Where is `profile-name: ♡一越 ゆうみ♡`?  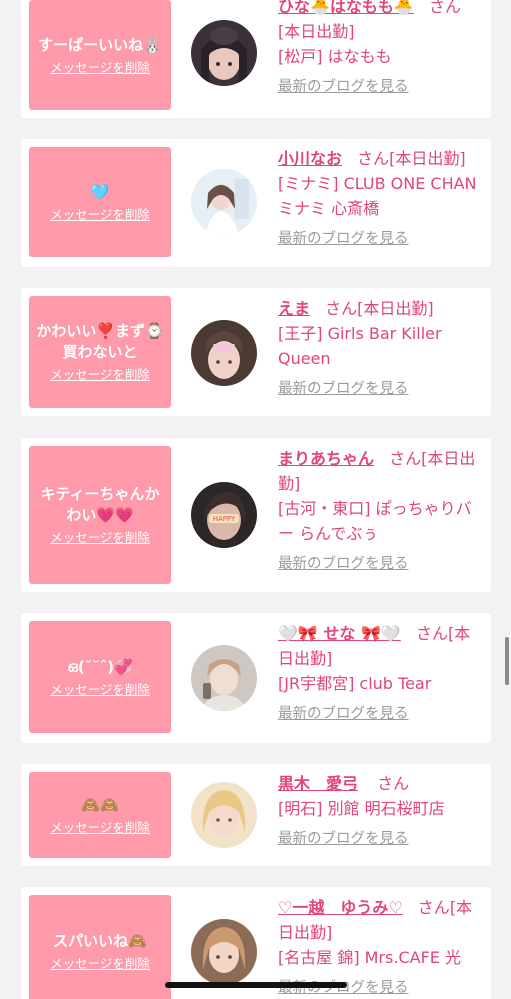
profile-name: ♡一越 ゆうみ♡ is located at coordinates (340, 907).